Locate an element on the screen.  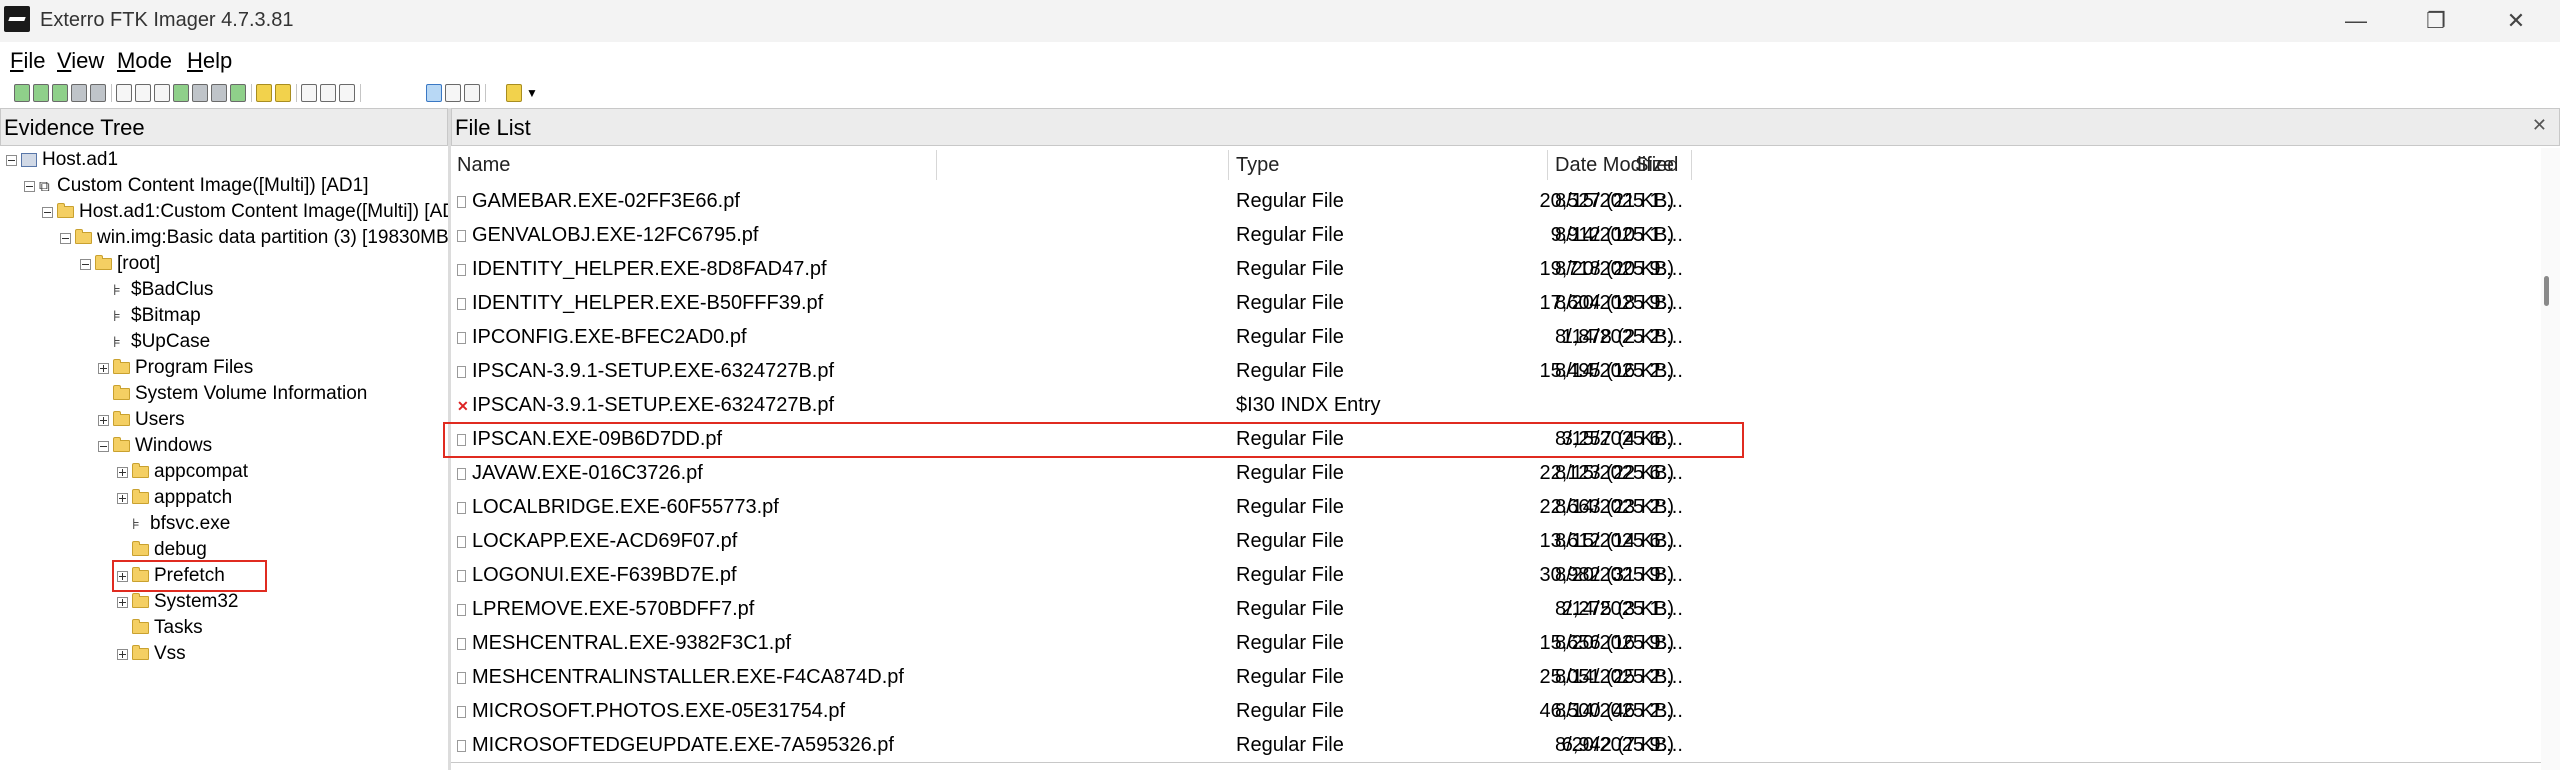
toolbar: ▼ is located at coordinates (1280, 94).